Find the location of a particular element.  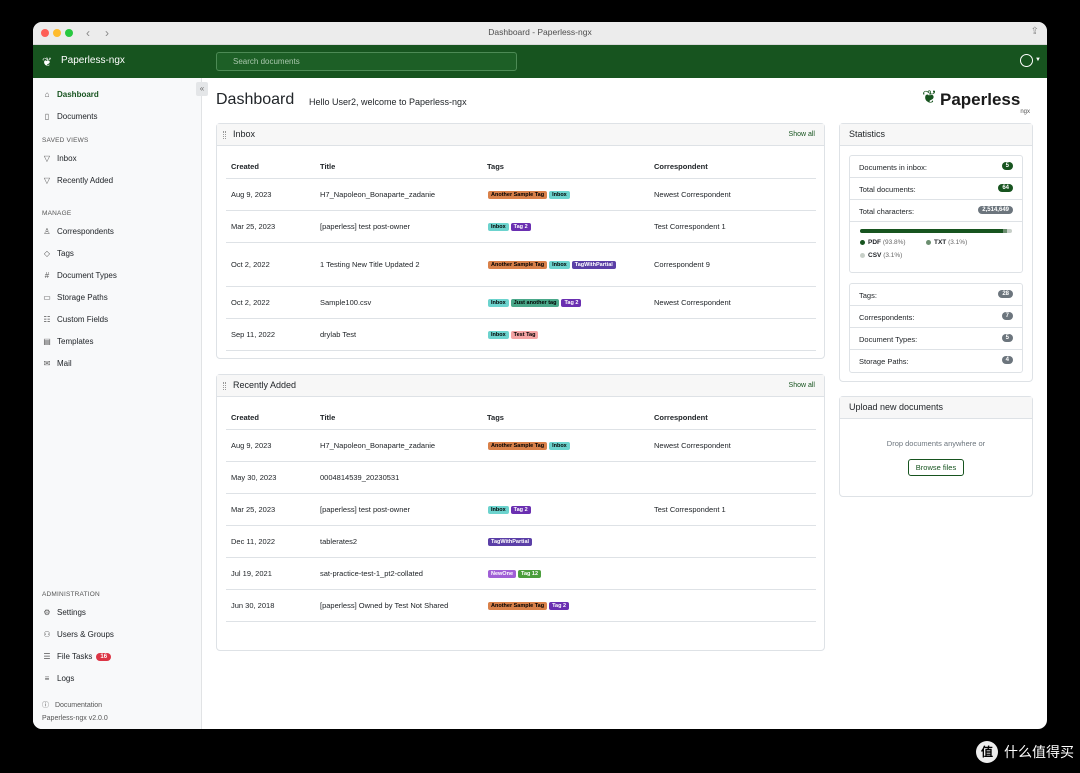

count-badge: 28 is located at coordinates (1005, 294).